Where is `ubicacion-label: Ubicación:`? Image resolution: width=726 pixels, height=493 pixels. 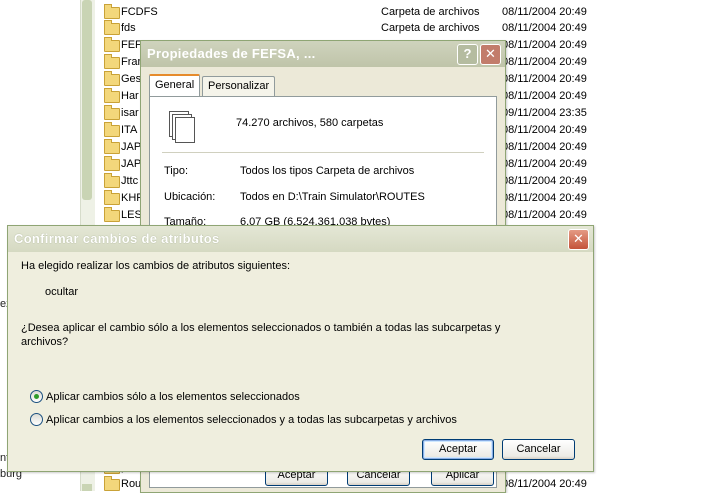
ubicacion-label: Ubicación: is located at coordinates (190, 197).